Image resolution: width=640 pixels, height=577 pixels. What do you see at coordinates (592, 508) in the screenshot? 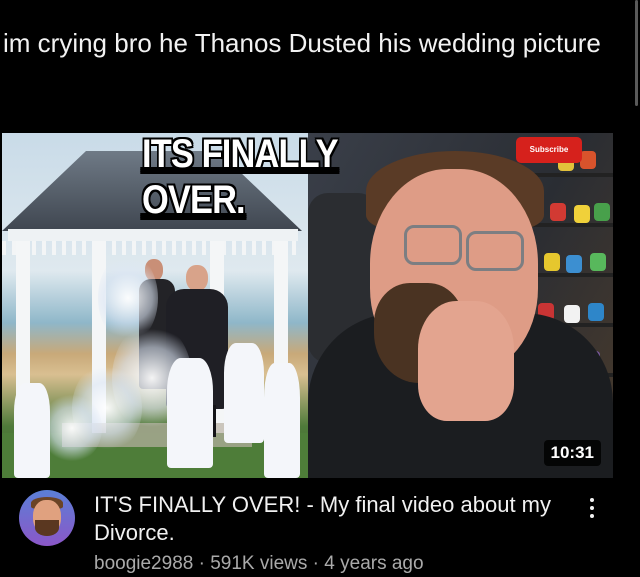
I see `more-vertical-icon` at bounding box center [592, 508].